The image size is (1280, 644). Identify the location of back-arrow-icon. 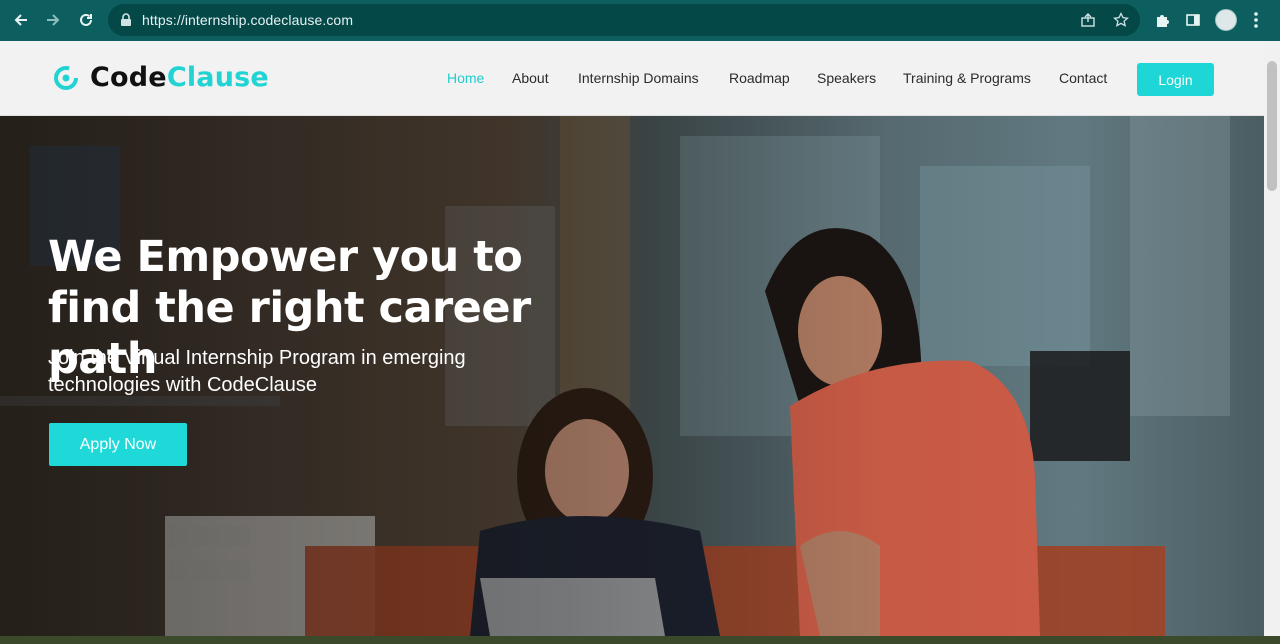
(21, 20).